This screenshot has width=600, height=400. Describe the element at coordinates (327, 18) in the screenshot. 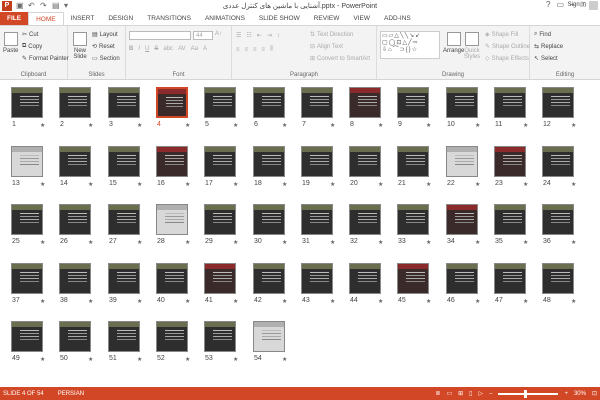

I see `tab-review: REVIEW` at that location.